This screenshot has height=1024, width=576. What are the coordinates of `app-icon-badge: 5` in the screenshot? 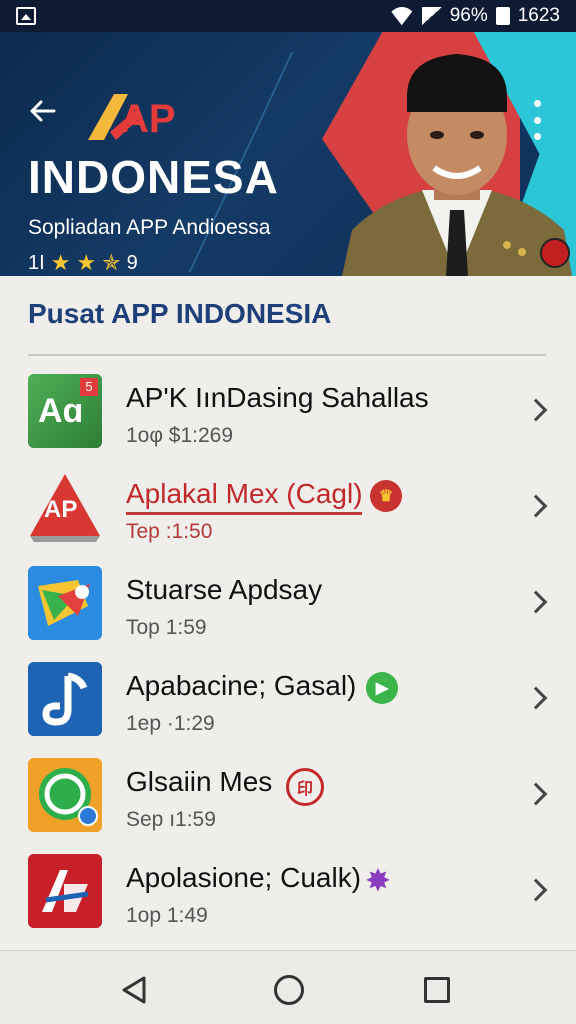 It's located at (89, 387).